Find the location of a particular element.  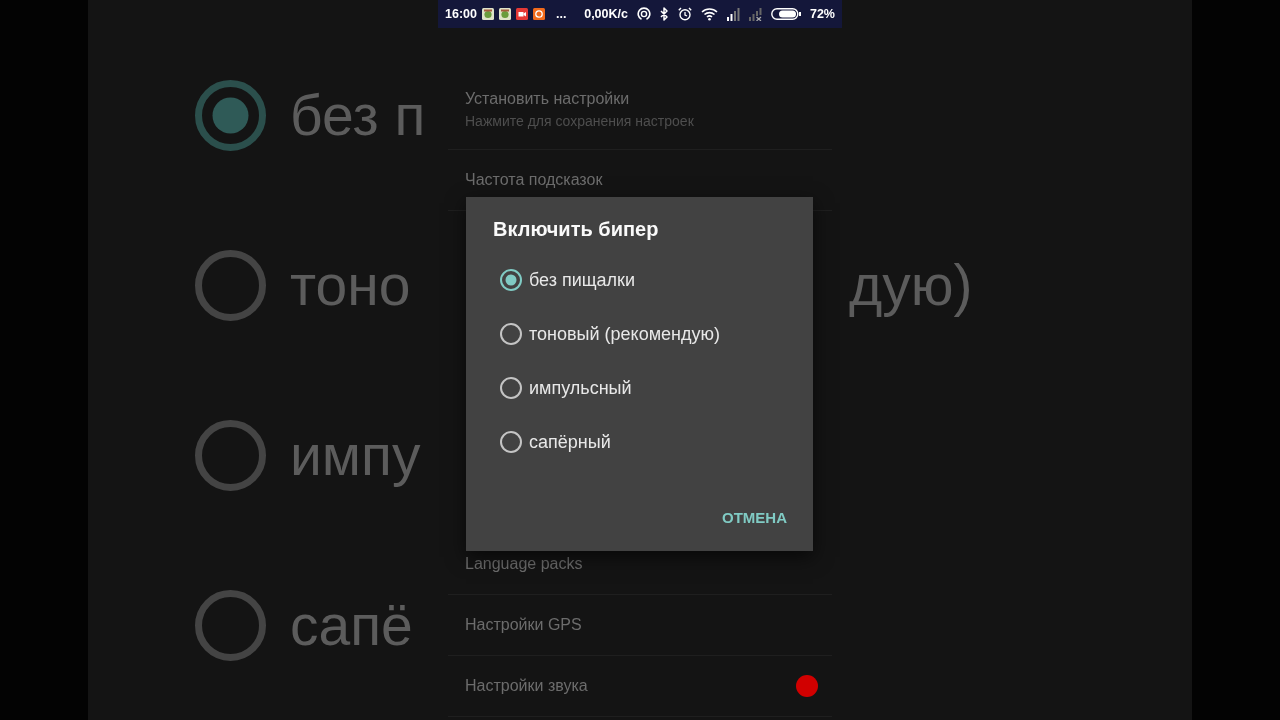

settings-item: Установить настройки Нажмите для сохранения настроек is located at coordinates (640, 114).